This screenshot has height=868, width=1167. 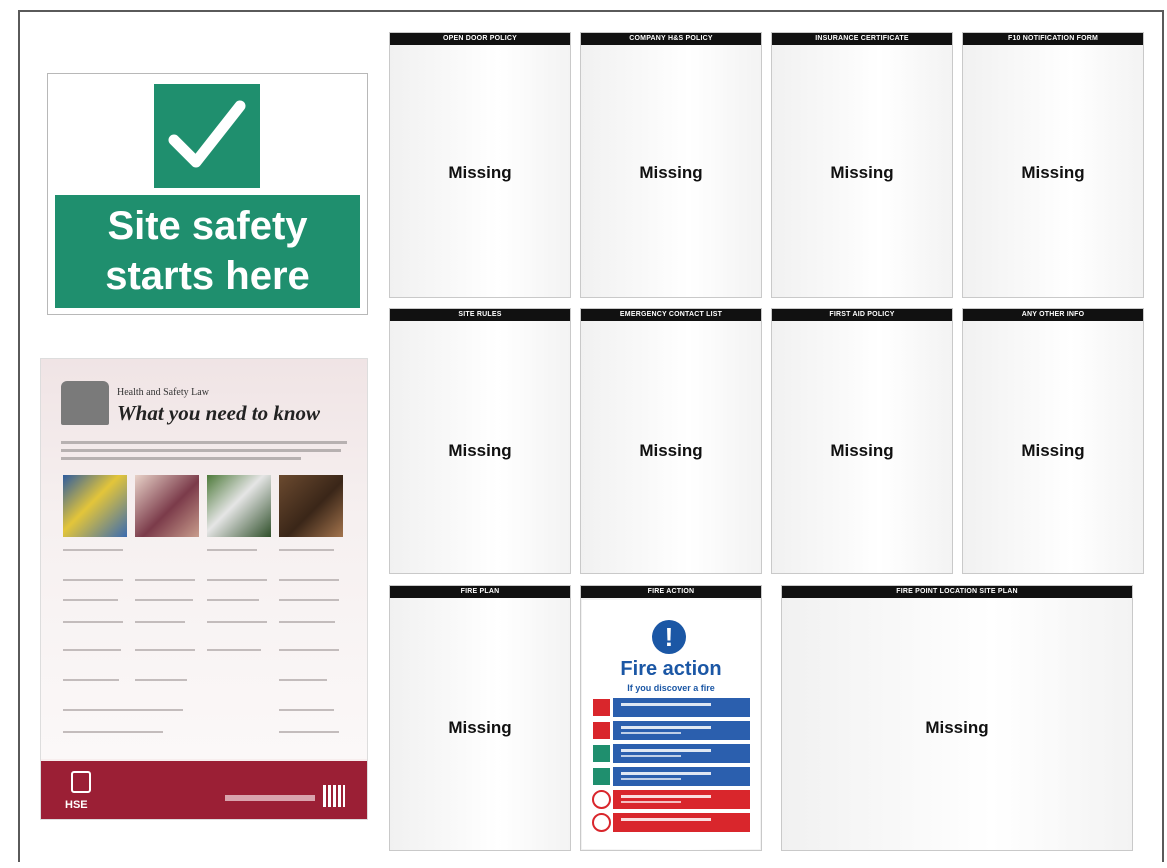 What do you see at coordinates (207, 276) in the screenshot?
I see `sign-line-2: starts here` at bounding box center [207, 276].